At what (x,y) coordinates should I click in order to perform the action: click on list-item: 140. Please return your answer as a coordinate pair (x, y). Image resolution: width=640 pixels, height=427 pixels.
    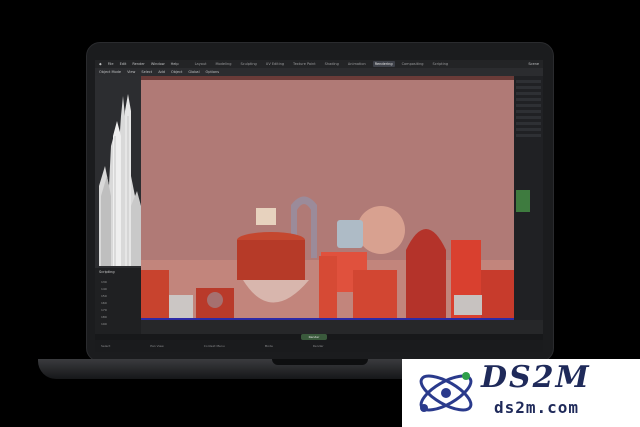
    Looking at the image, I should click on (119, 290).